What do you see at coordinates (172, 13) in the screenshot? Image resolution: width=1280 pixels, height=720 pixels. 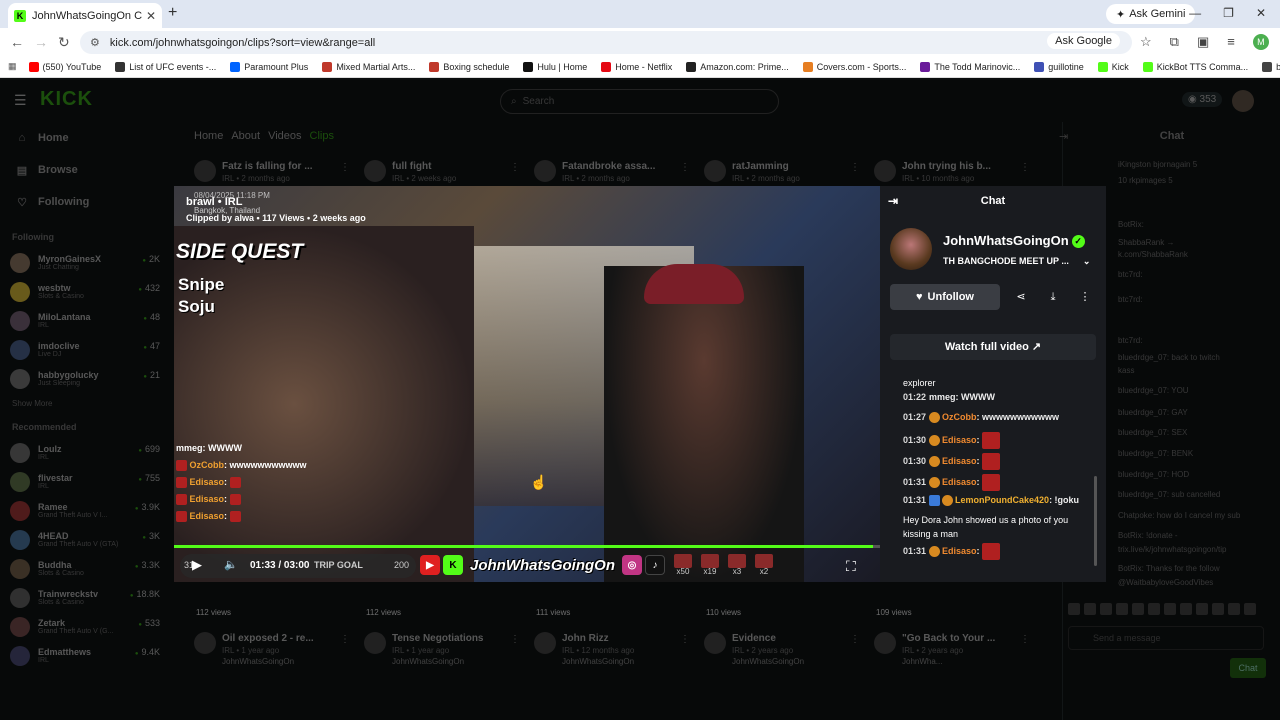 I see `new-tab-button: +` at bounding box center [172, 13].